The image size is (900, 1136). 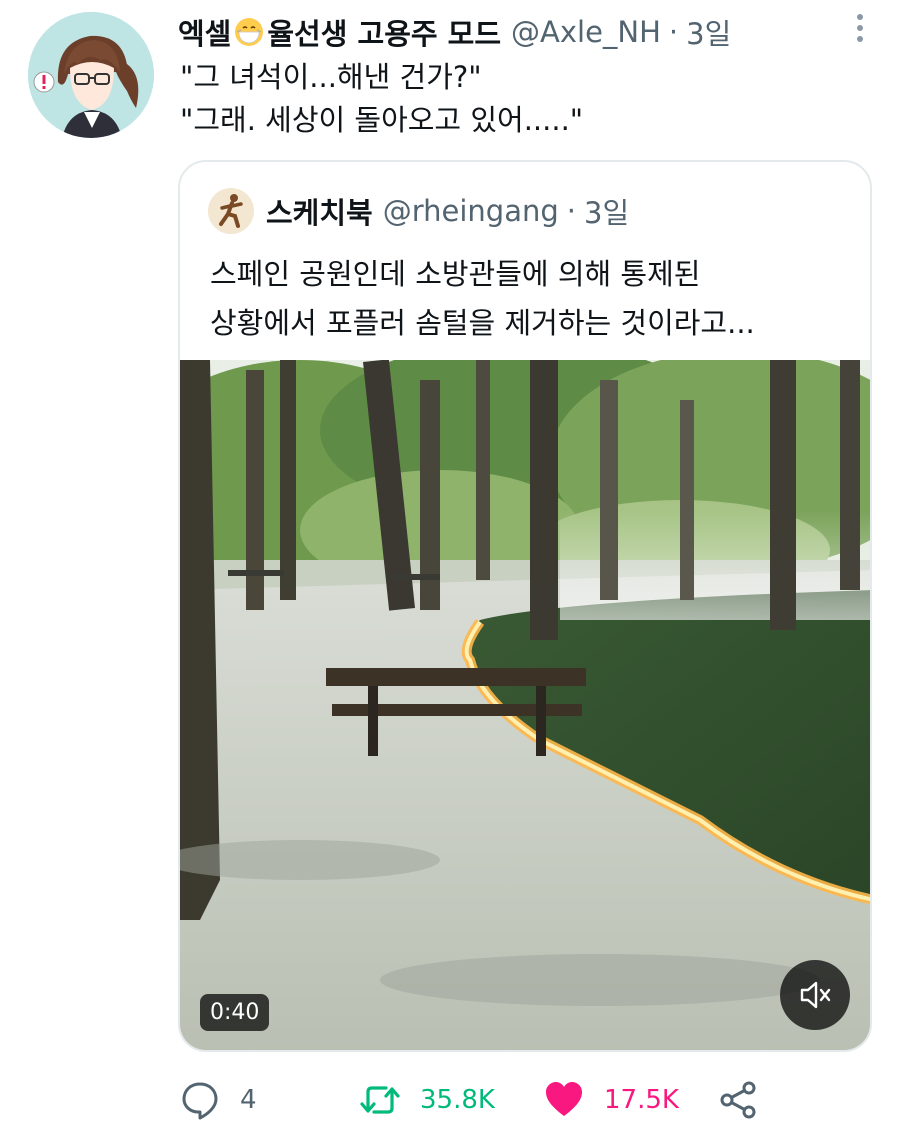 What do you see at coordinates (860, 28) in the screenshot?
I see `more-options-icon` at bounding box center [860, 28].